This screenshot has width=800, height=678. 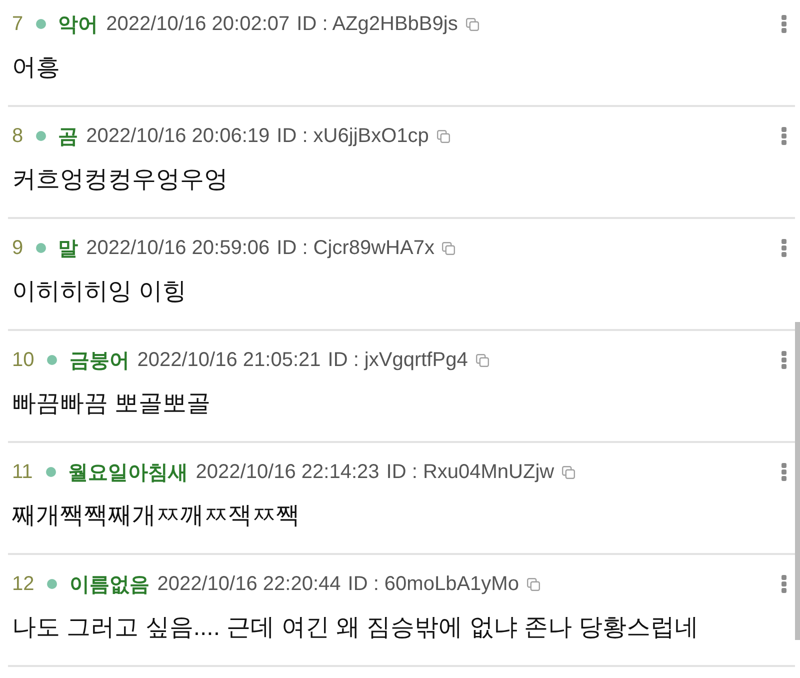 What do you see at coordinates (99, 361) in the screenshot?
I see `author-name: 금붕어` at bounding box center [99, 361].